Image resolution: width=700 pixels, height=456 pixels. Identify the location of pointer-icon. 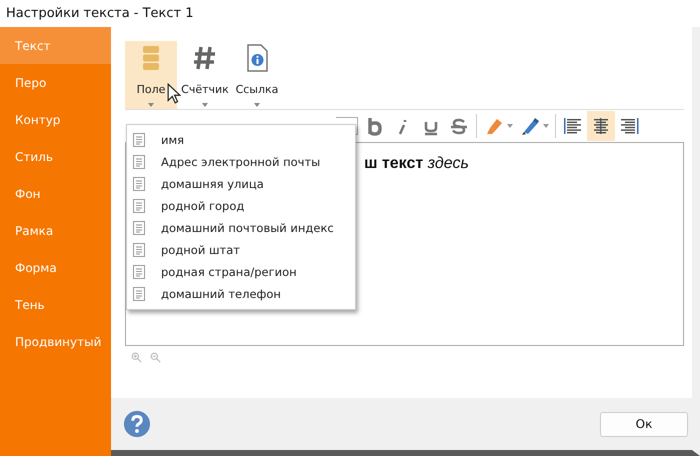
(174, 93).